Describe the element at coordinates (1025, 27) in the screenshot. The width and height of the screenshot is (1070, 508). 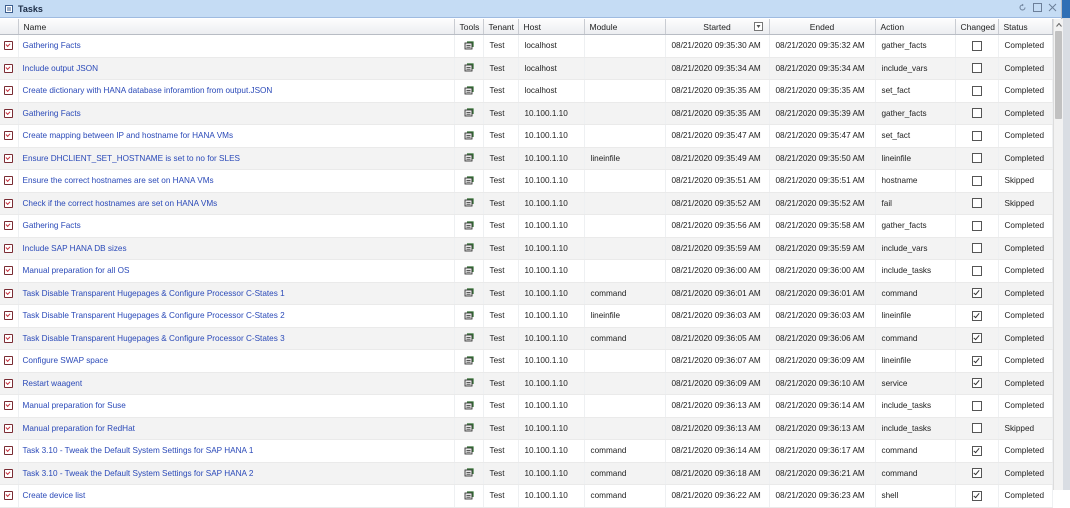
I see `column-header-status: Status` at that location.